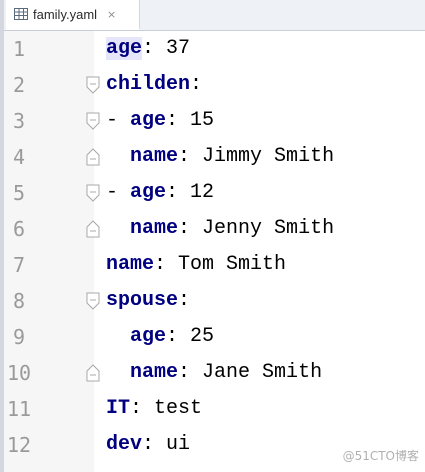 Image resolution: width=425 pixels, height=472 pixels. I want to click on close-icon: ×, so click(111, 14).